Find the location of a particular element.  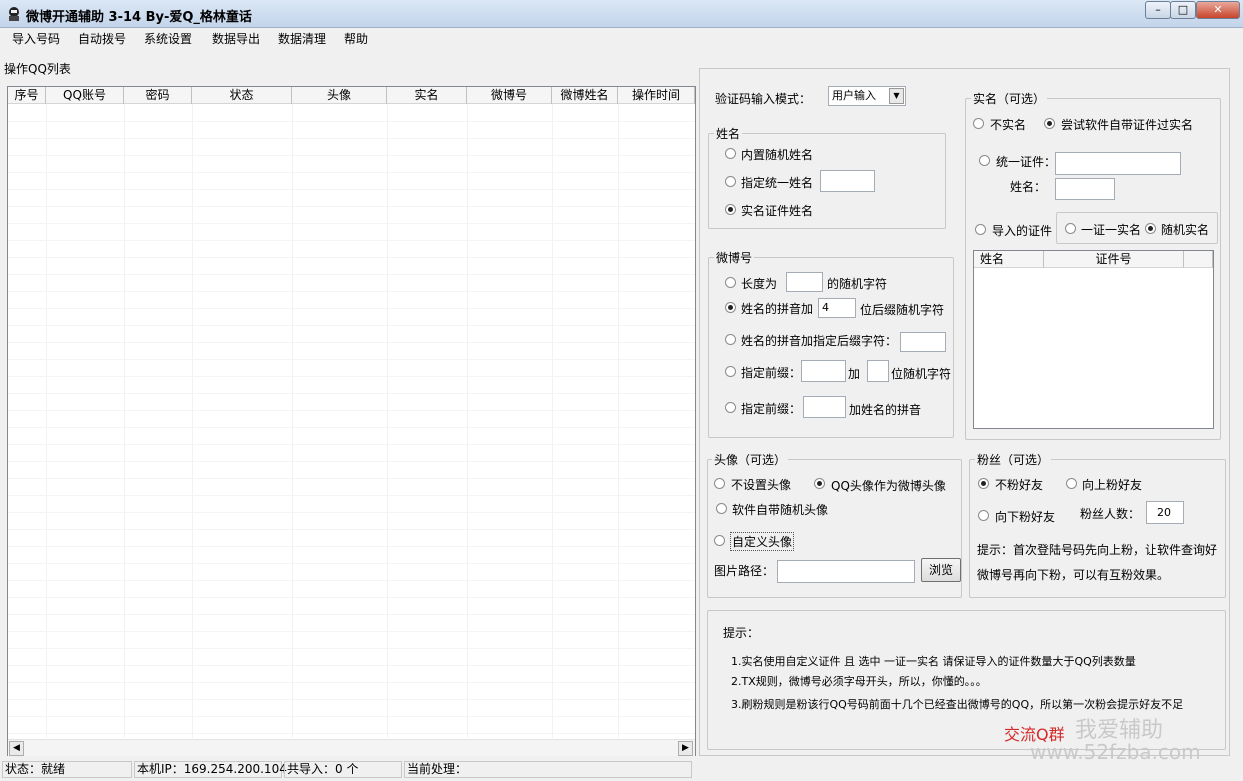

menu-clean: 数据清理 is located at coordinates (302, 38).